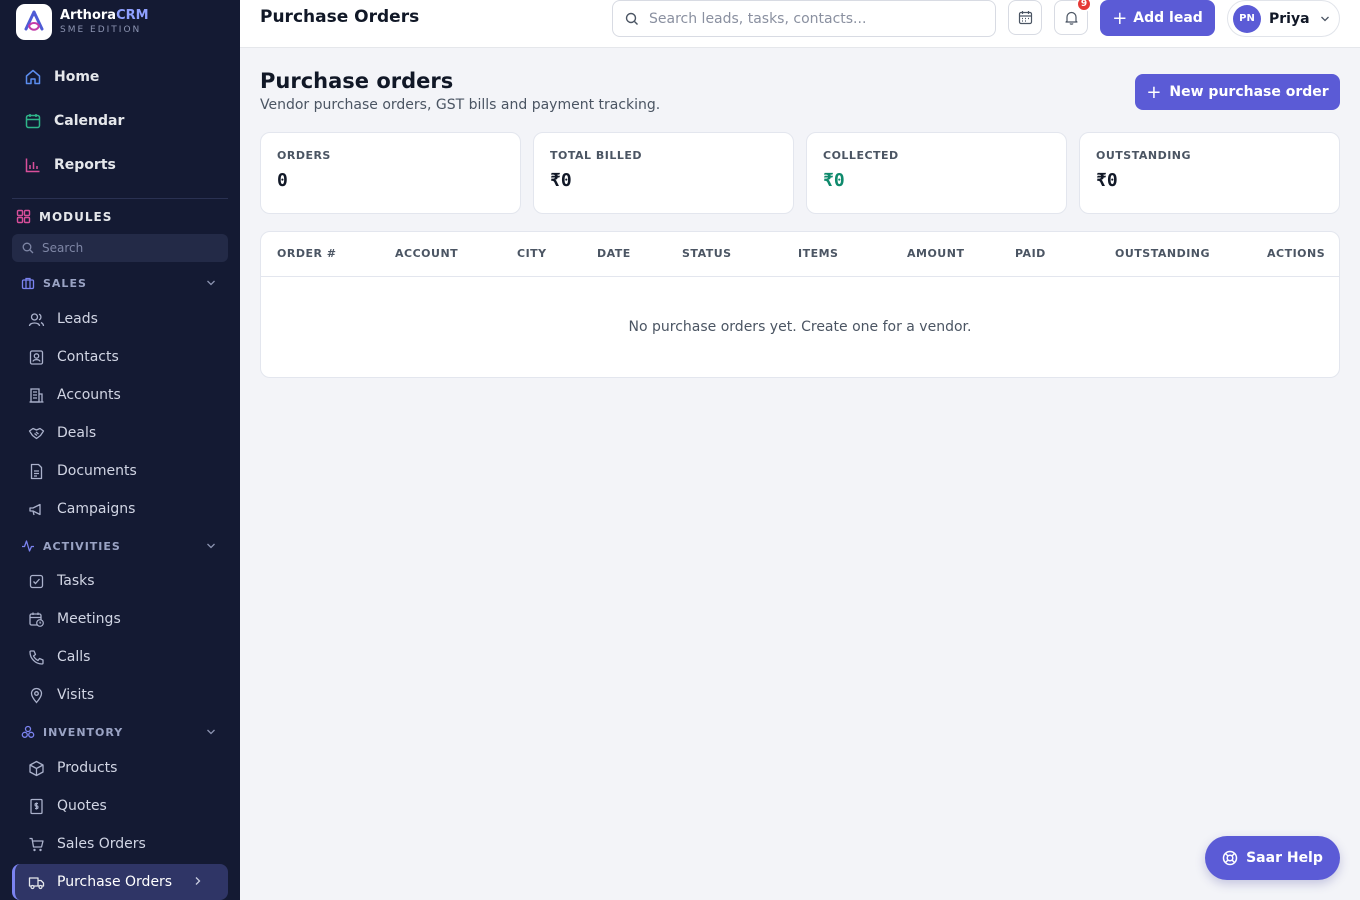 This screenshot has width=1360, height=900. Describe the element at coordinates (1296, 253) in the screenshot. I see `column-header-actions: ACTIONS` at that location.